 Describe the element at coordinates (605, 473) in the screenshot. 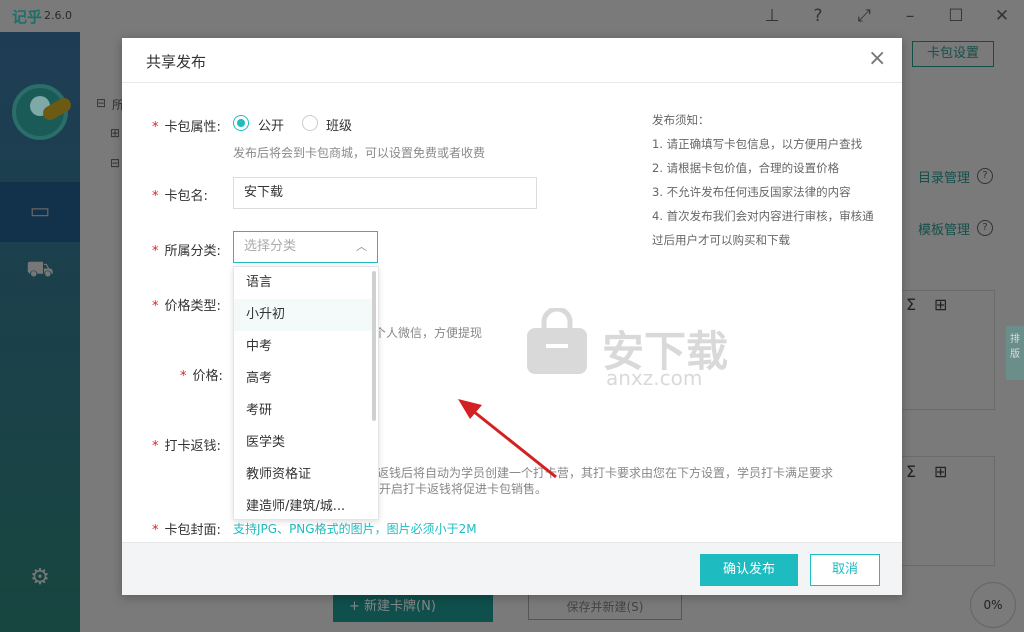

I see `checkin-hint-line1: 返钱后将自动为学员创建一个打卡营，其打卡要求由您在下方设置，学员打卡满足要求` at that location.